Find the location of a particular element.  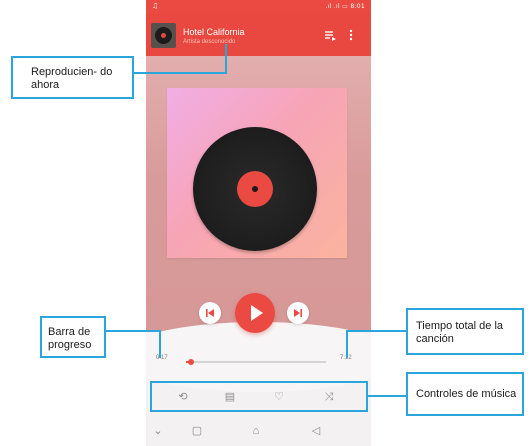

skip-previous-button is located at coordinates (210, 313).